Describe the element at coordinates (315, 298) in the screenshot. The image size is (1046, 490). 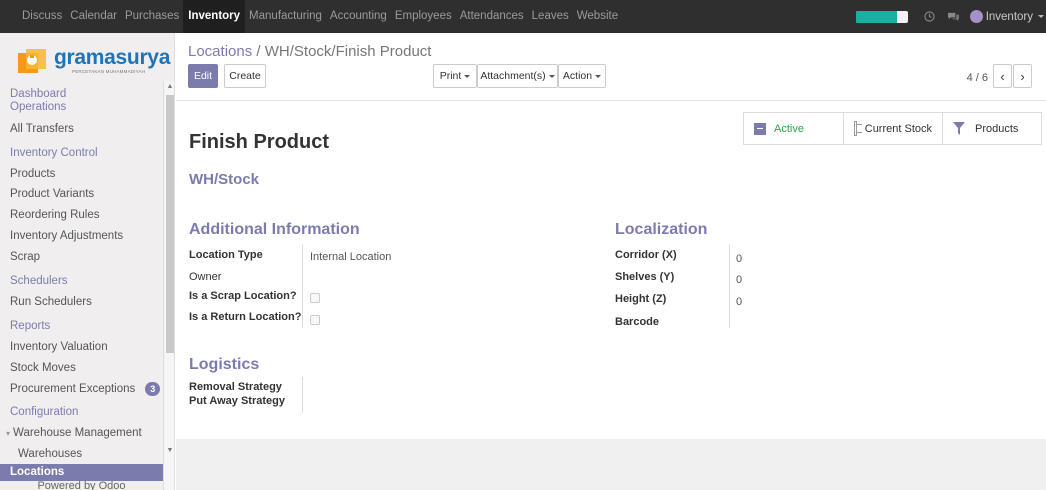
I see `scrap-location-checkbox` at that location.